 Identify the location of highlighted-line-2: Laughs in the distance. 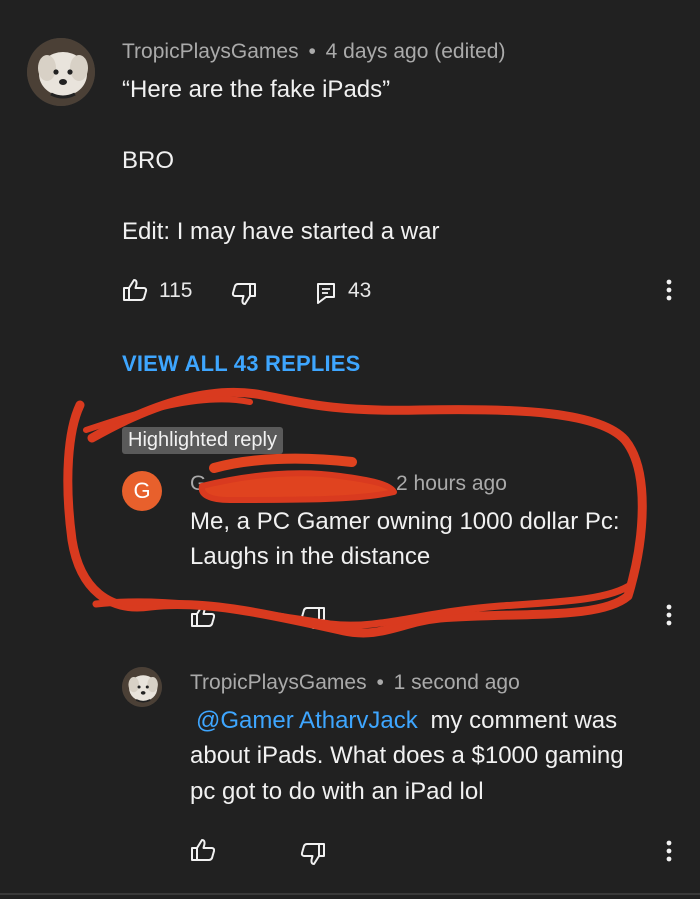
(310, 556).